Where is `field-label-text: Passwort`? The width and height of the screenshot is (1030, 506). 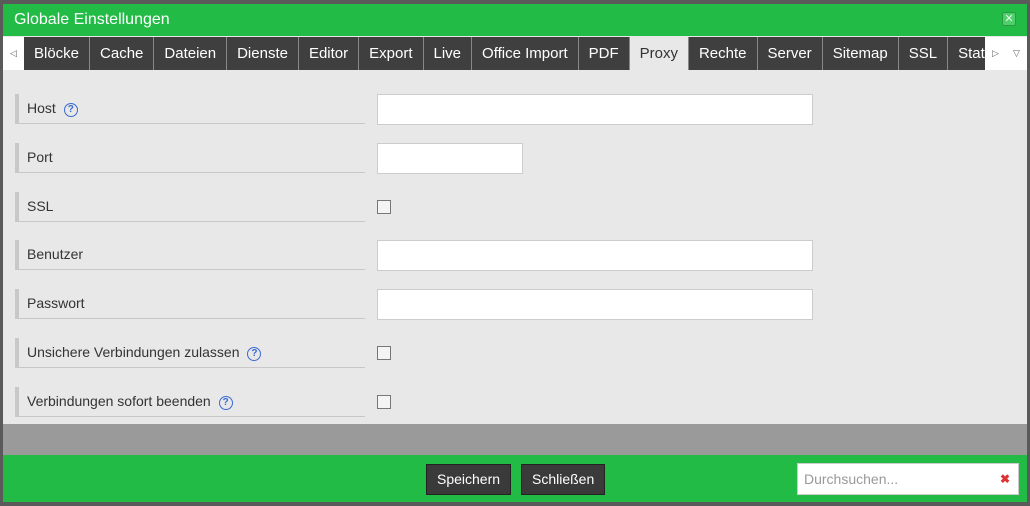 field-label-text: Passwort is located at coordinates (56, 303).